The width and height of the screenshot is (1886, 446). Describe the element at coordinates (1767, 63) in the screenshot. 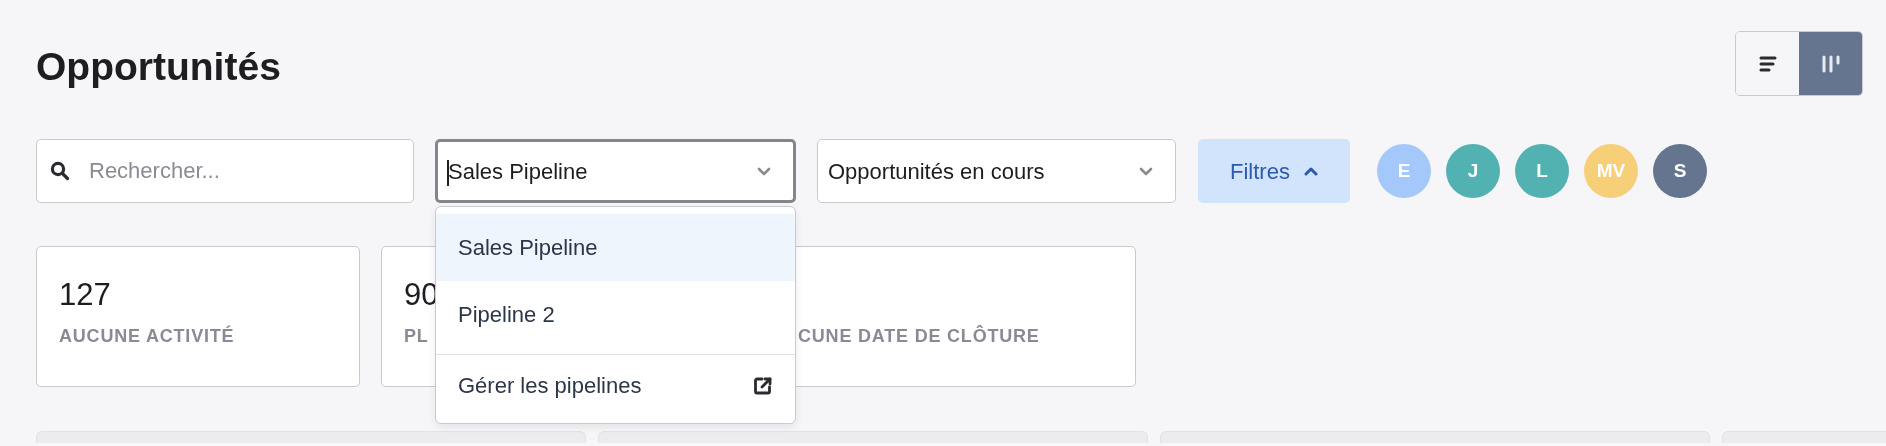

I see `list-icon` at that location.